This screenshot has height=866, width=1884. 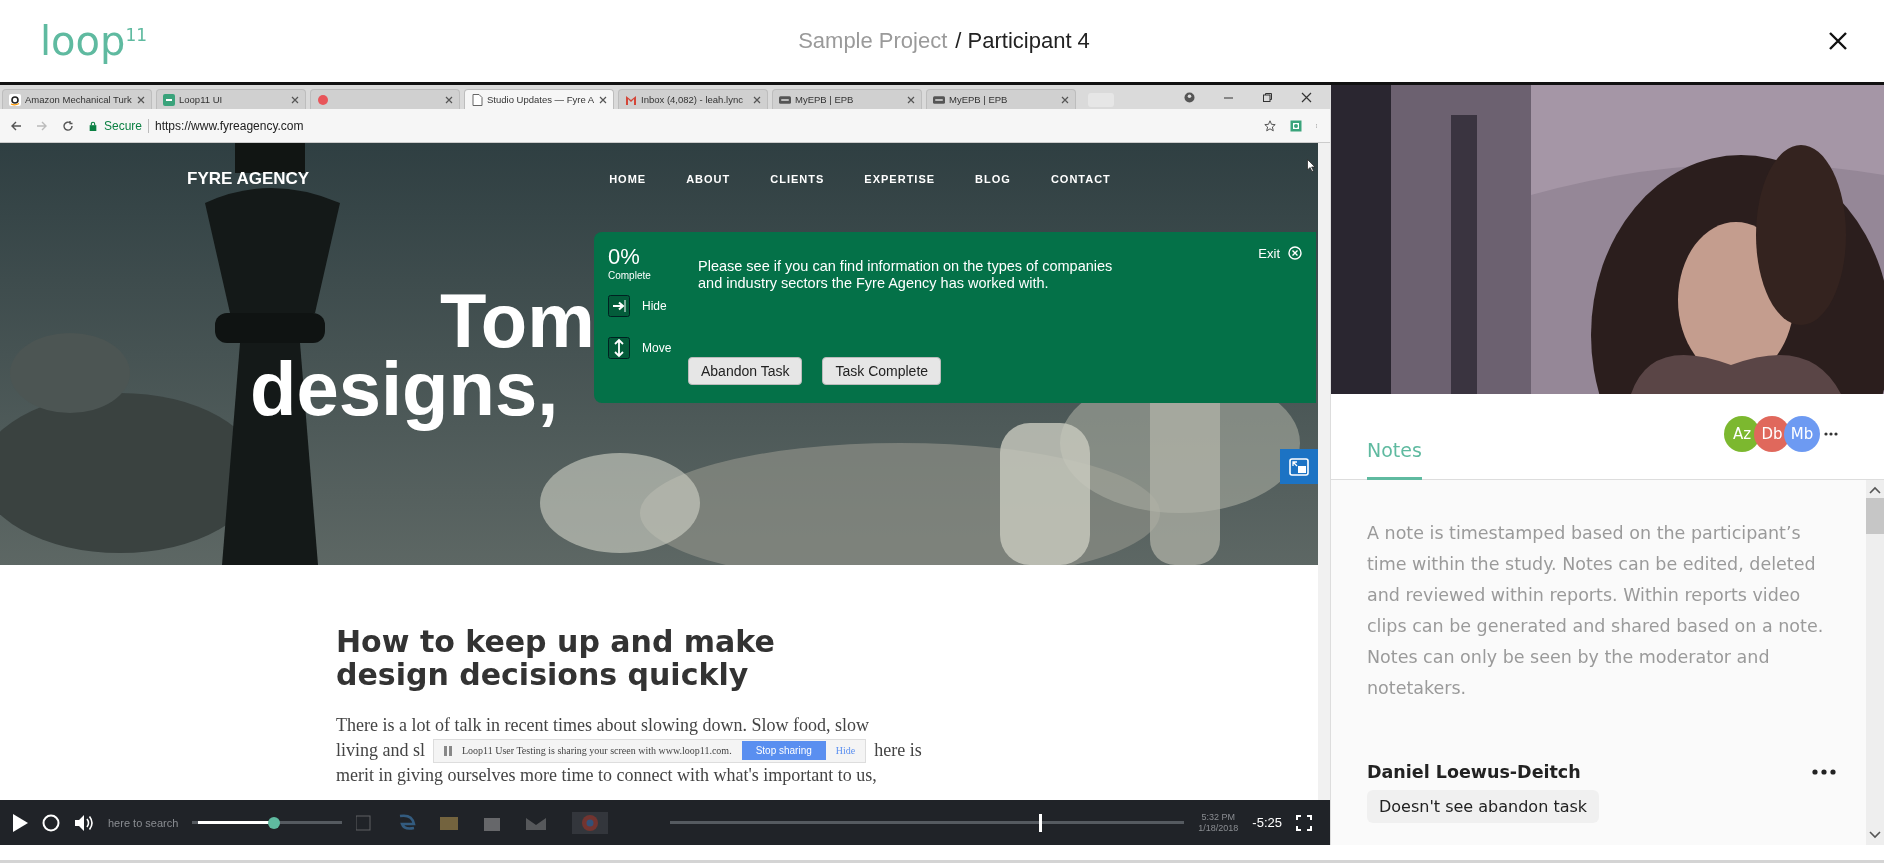 I want to click on fullscreen-icon, so click(x=1304, y=822).